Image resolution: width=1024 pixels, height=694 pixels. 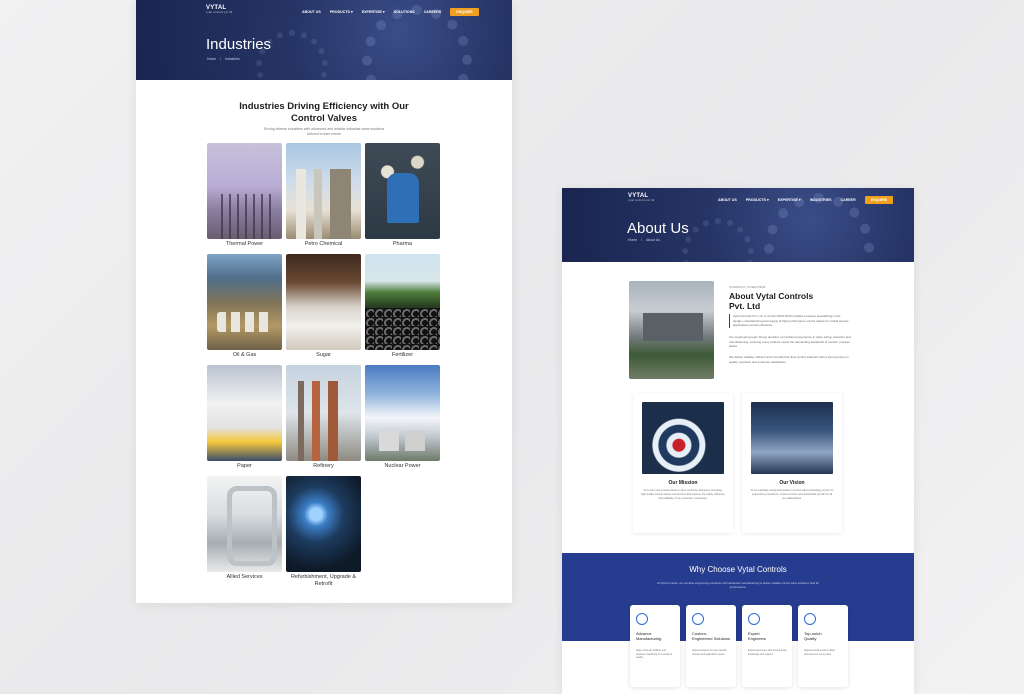 I want to click on industry-card-paper: Paper, so click(x=244, y=420).